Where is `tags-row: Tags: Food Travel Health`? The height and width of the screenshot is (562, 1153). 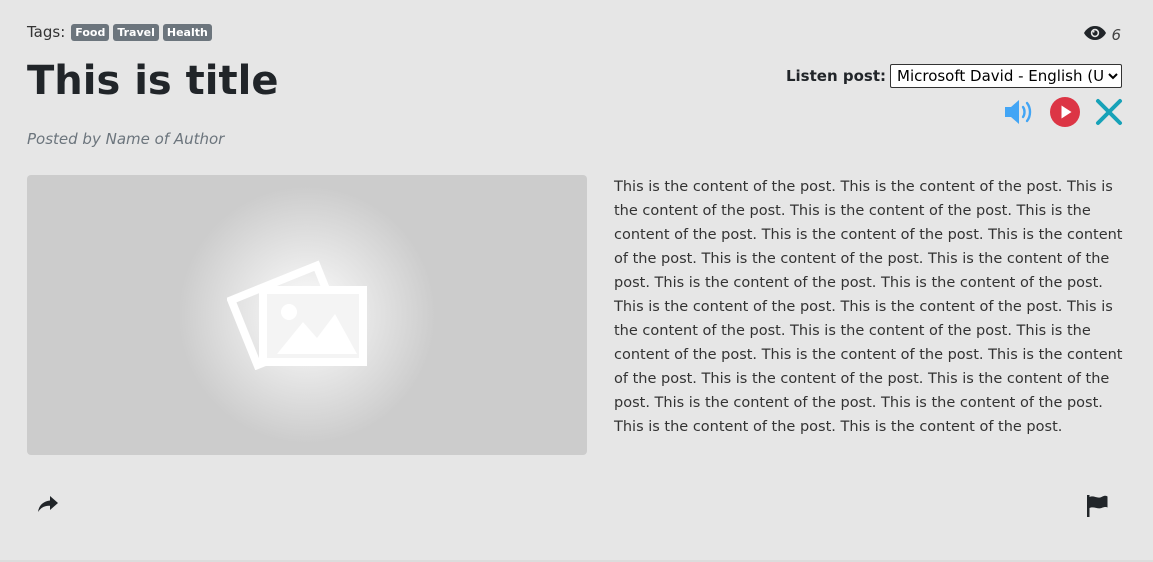 tags-row: Tags: Food Travel Health is located at coordinates (119, 32).